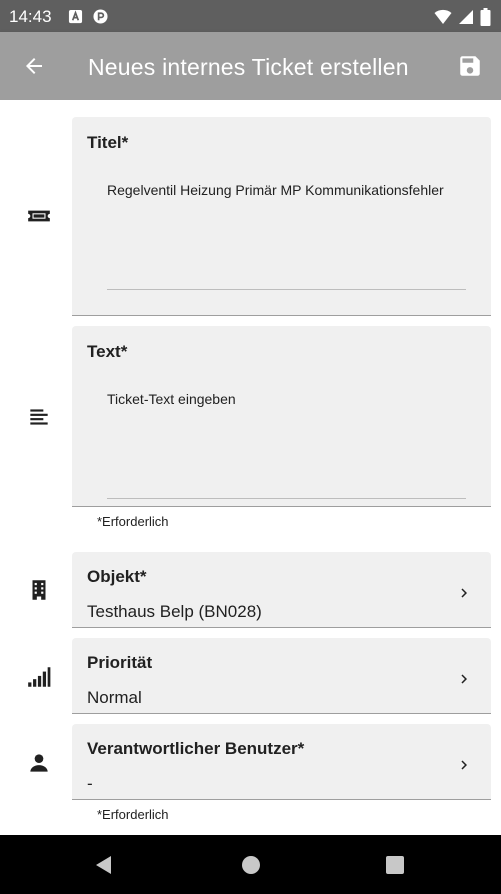 This screenshot has height=894, width=501. Describe the element at coordinates (39, 763) in the screenshot. I see `person-icon` at that location.